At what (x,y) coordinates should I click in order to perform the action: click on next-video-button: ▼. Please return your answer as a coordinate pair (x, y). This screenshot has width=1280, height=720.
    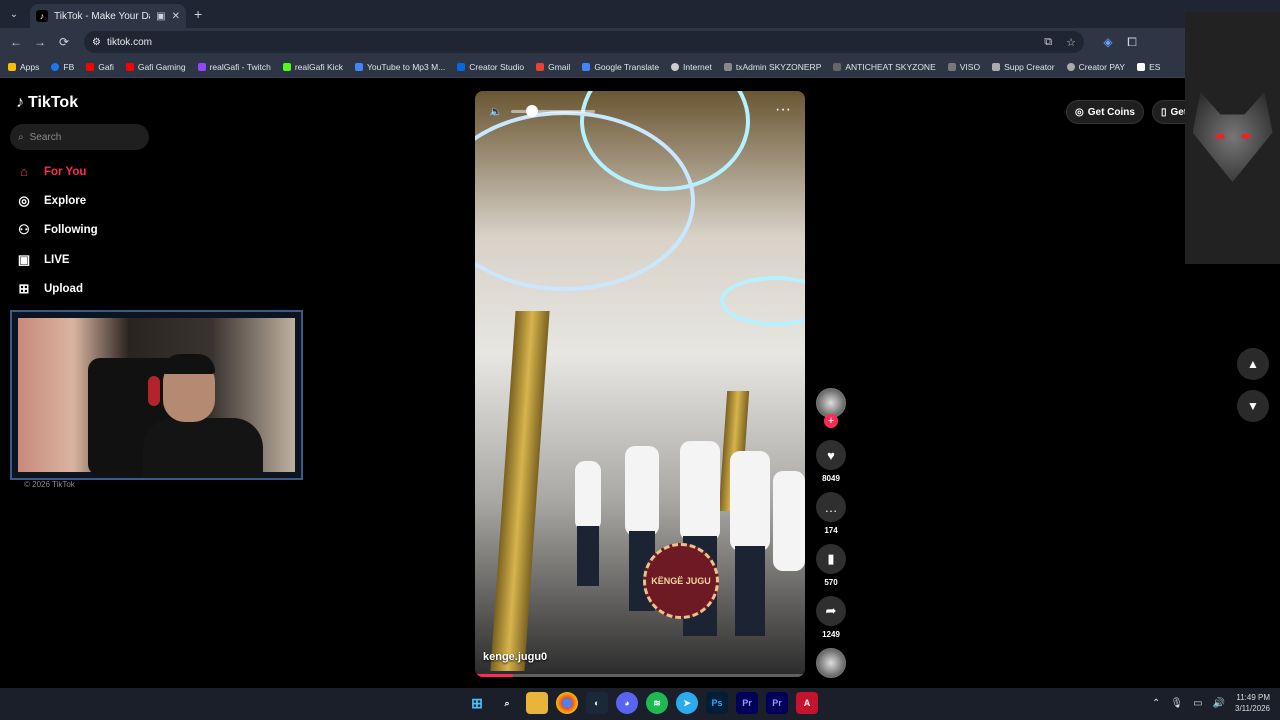
    Looking at the image, I should click on (1253, 406).